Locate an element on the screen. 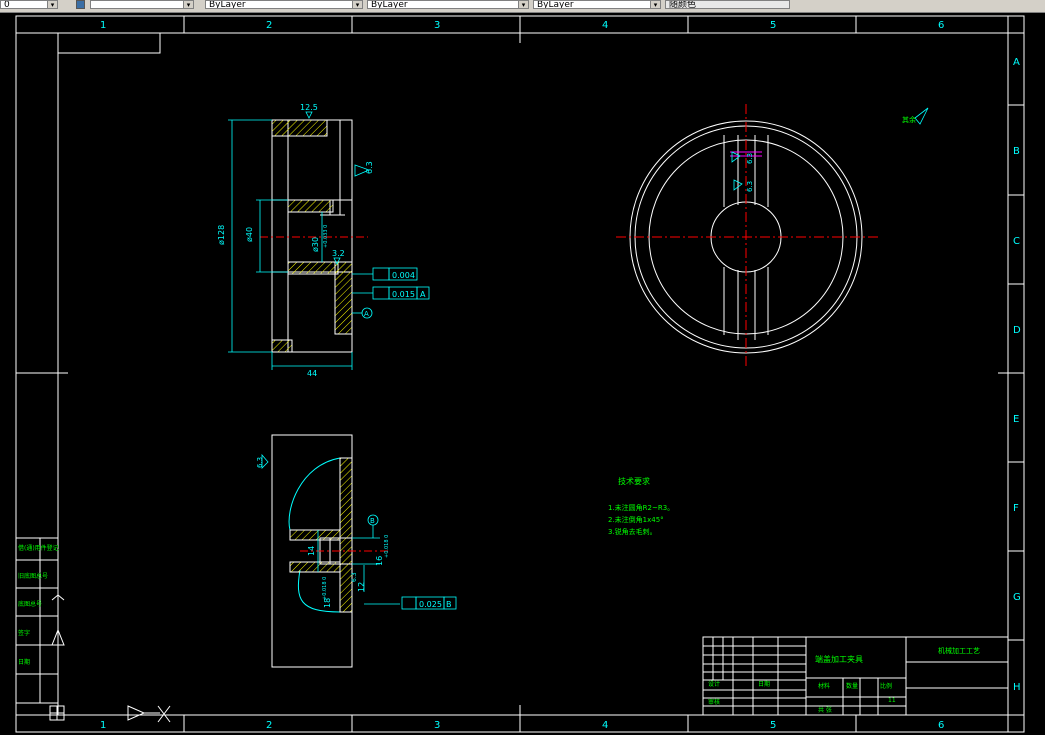 The image size is (1045, 735). title-mat: 材料 is located at coordinates (824, 686).